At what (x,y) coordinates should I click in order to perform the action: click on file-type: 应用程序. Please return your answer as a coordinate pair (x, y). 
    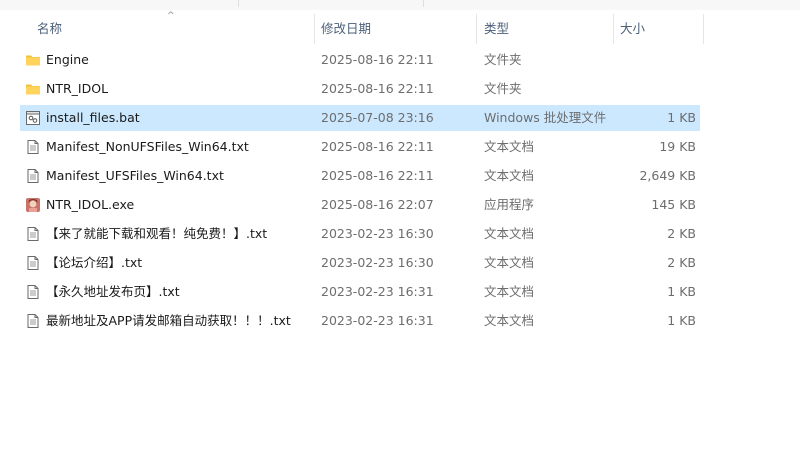
    Looking at the image, I should click on (509, 204).